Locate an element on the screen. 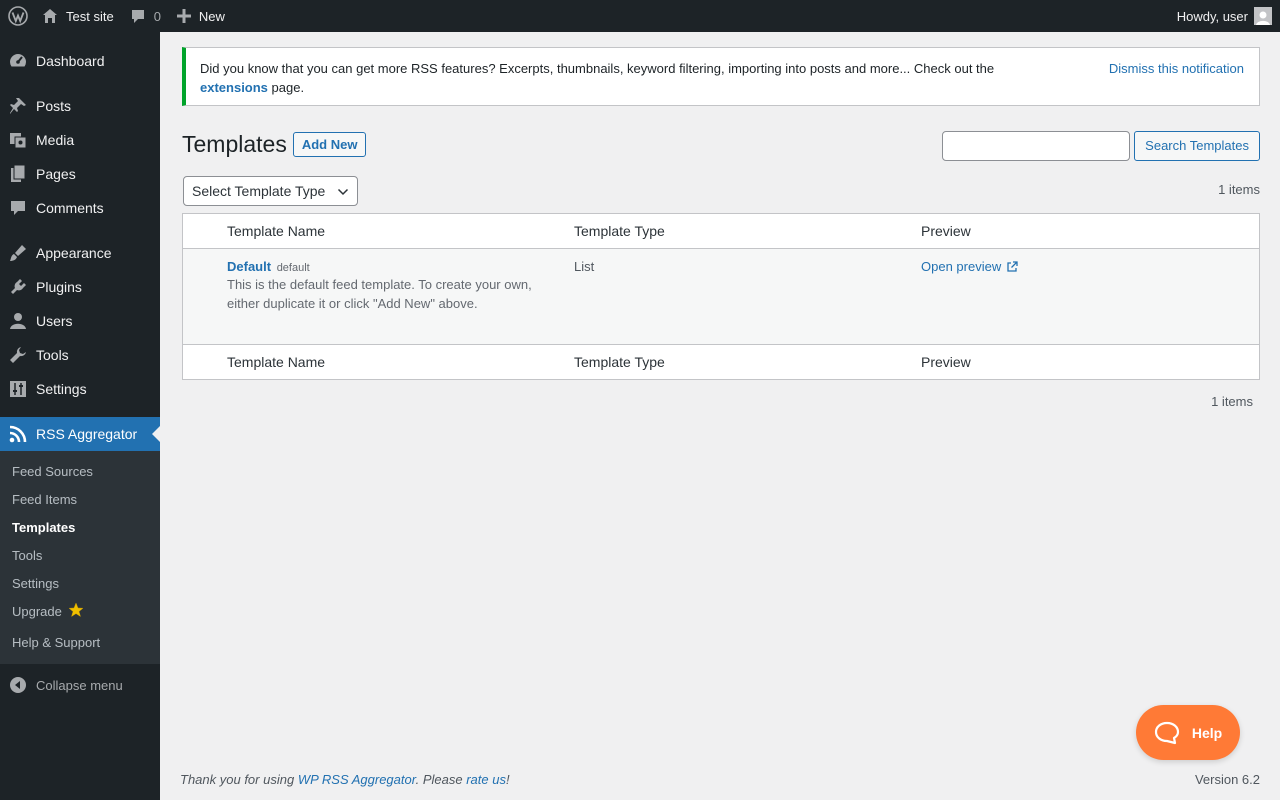 The height and width of the screenshot is (800, 1280). user-icon is located at coordinates (18, 321).